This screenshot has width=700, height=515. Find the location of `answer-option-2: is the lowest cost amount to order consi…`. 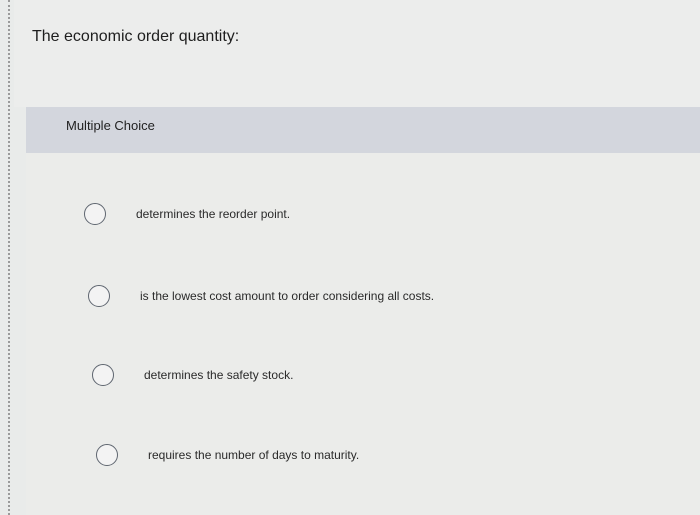

answer-option-2: is the lowest cost amount to order consi… is located at coordinates (261, 296).